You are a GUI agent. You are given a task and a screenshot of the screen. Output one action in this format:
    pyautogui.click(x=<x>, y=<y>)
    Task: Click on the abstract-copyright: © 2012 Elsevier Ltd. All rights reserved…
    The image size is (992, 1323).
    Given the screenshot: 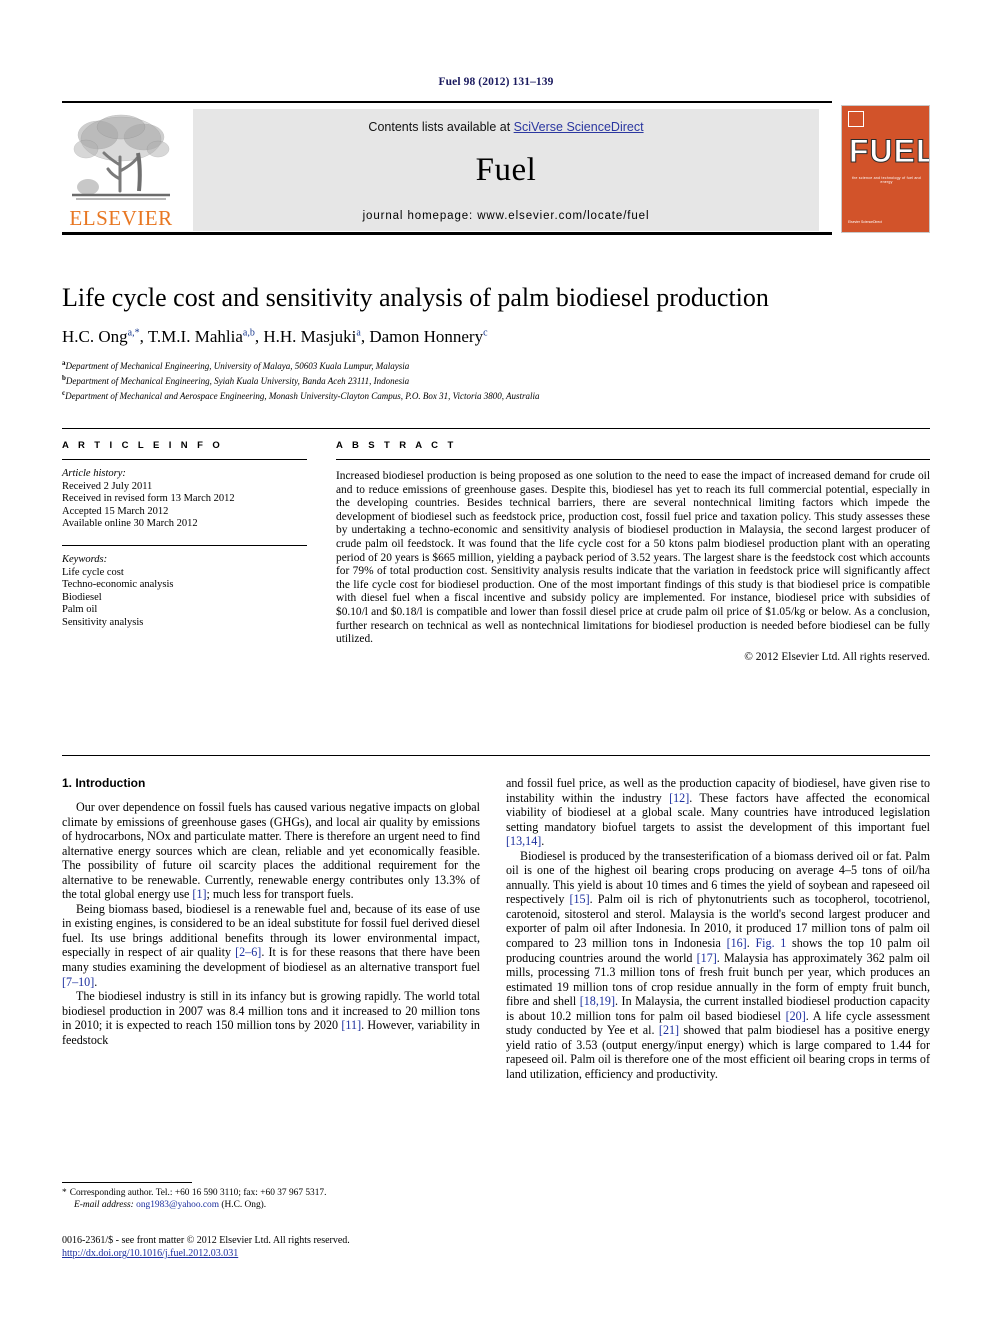 What is the action you would take?
    pyautogui.click(x=837, y=656)
    